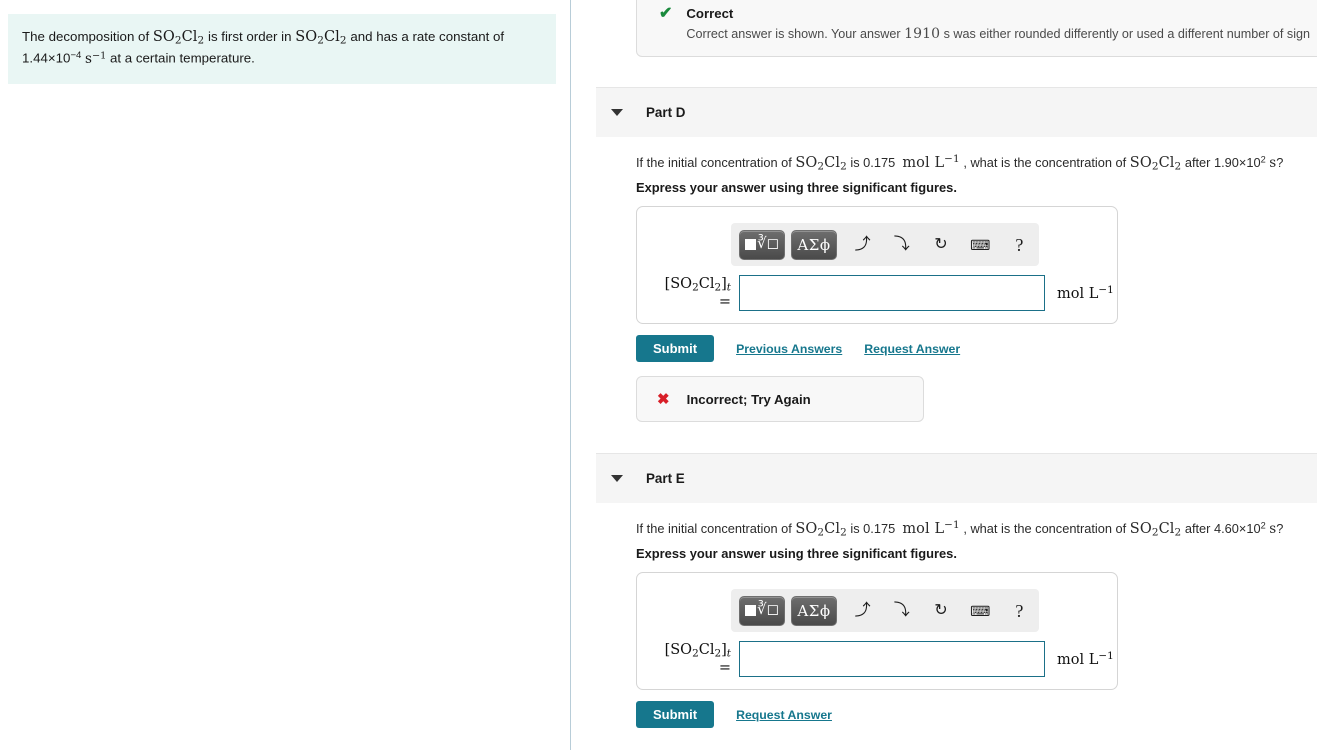 This screenshot has height=750, width=1317. Describe the element at coordinates (784, 715) in the screenshot. I see `request-answer-link-e: Request Answer` at that location.